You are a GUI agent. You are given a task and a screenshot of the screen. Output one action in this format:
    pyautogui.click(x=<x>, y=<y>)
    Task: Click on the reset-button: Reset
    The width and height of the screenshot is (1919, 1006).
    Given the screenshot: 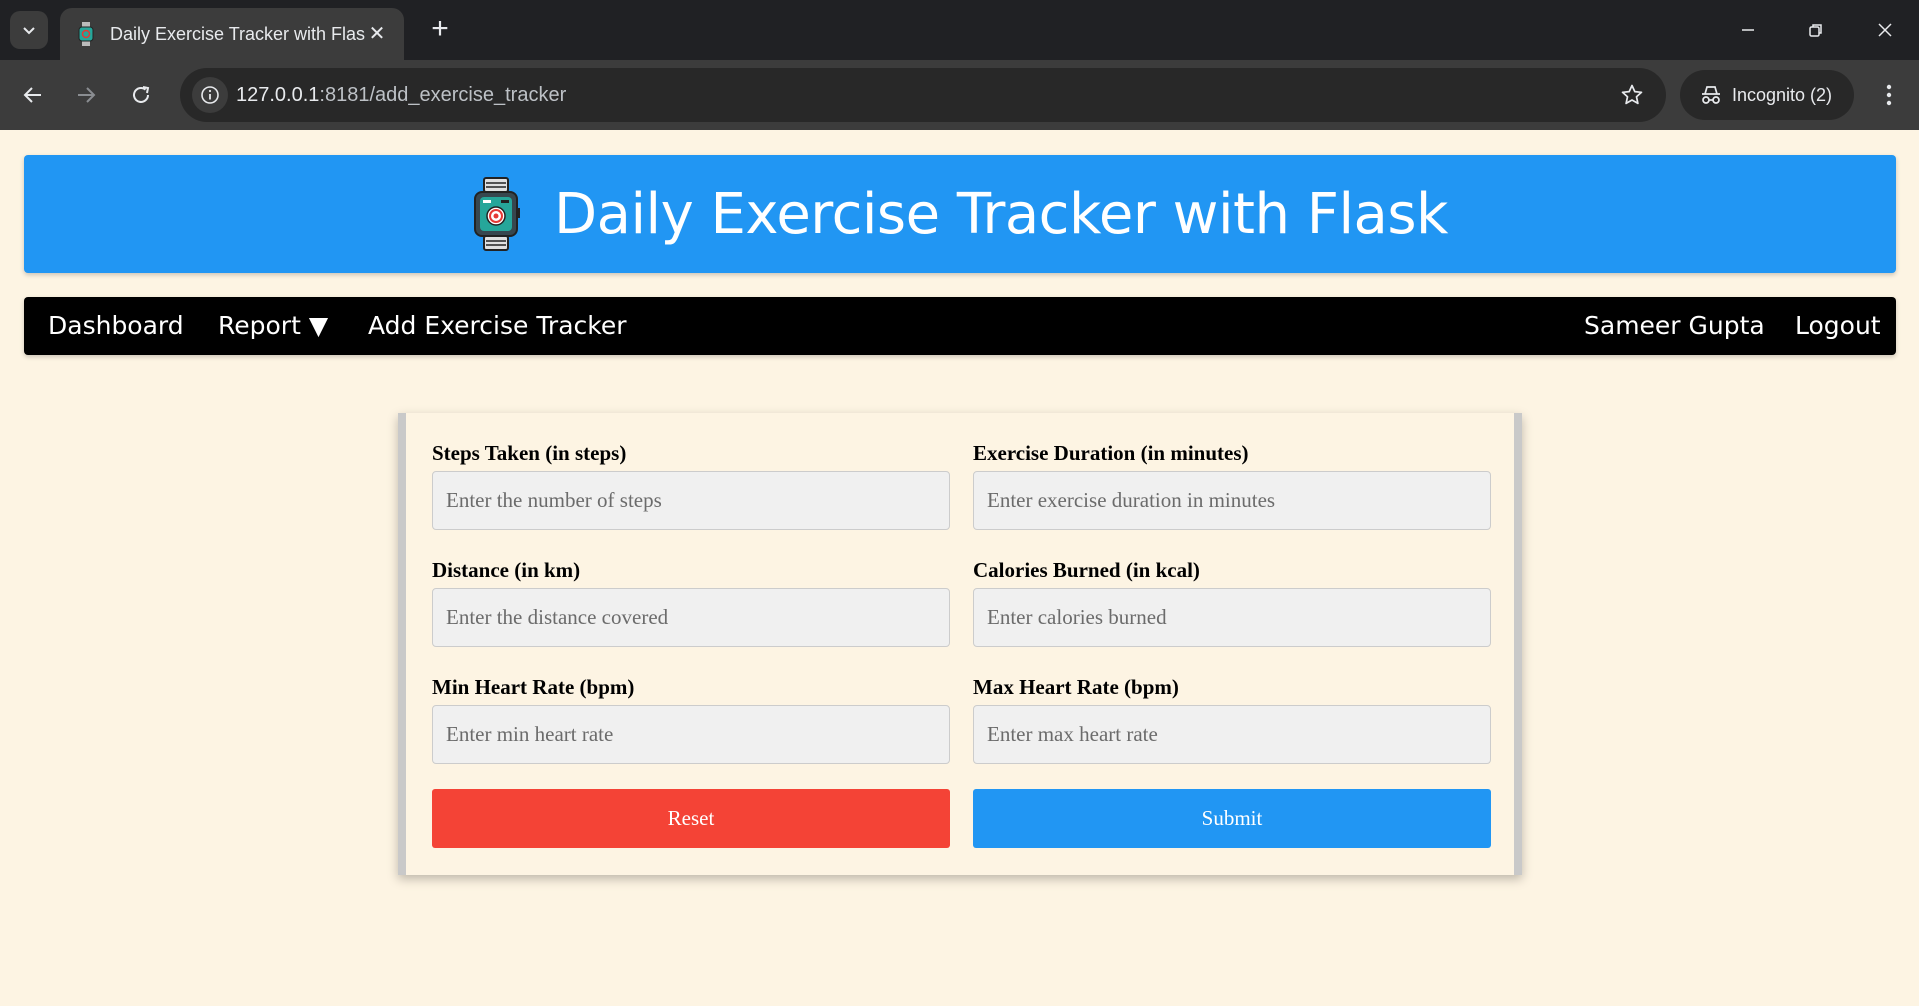 What is the action you would take?
    pyautogui.click(x=691, y=818)
    